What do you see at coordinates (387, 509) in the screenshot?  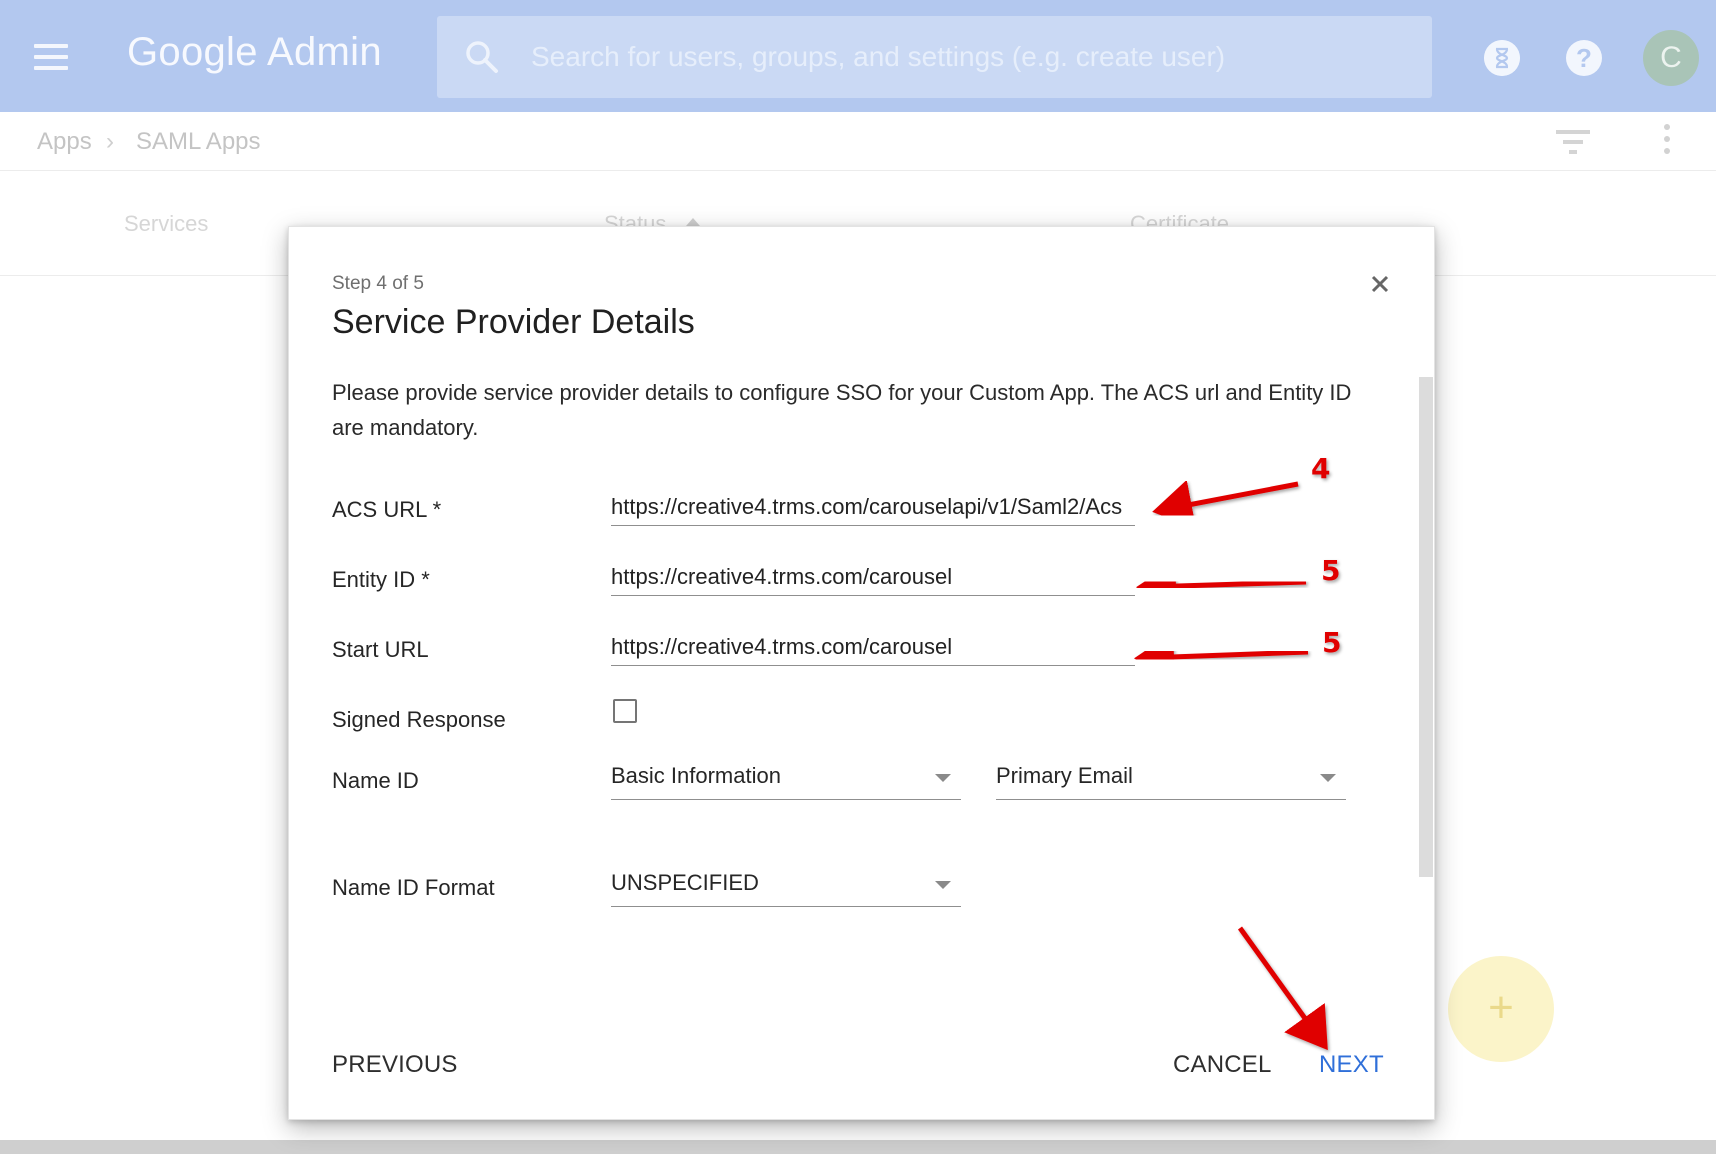 I see `acs-url-label: ACS URL *` at bounding box center [387, 509].